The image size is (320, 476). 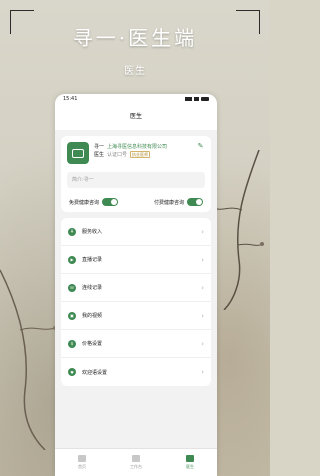 What do you see at coordinates (72, 315) in the screenshot?
I see `video-icon: ▣` at bounding box center [72, 315].